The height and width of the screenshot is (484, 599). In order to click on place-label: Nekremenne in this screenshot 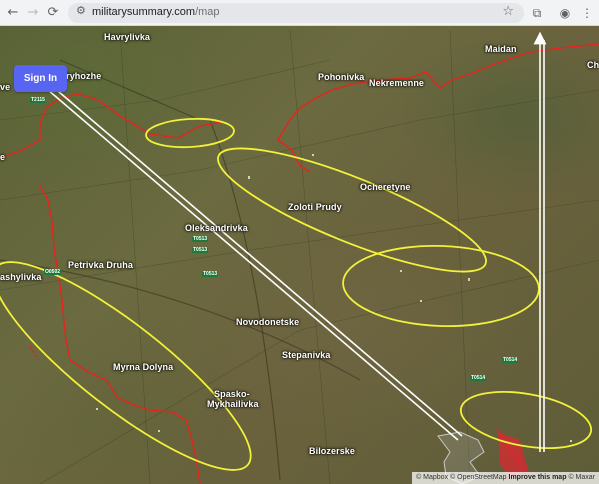, I will do `click(396, 83)`.